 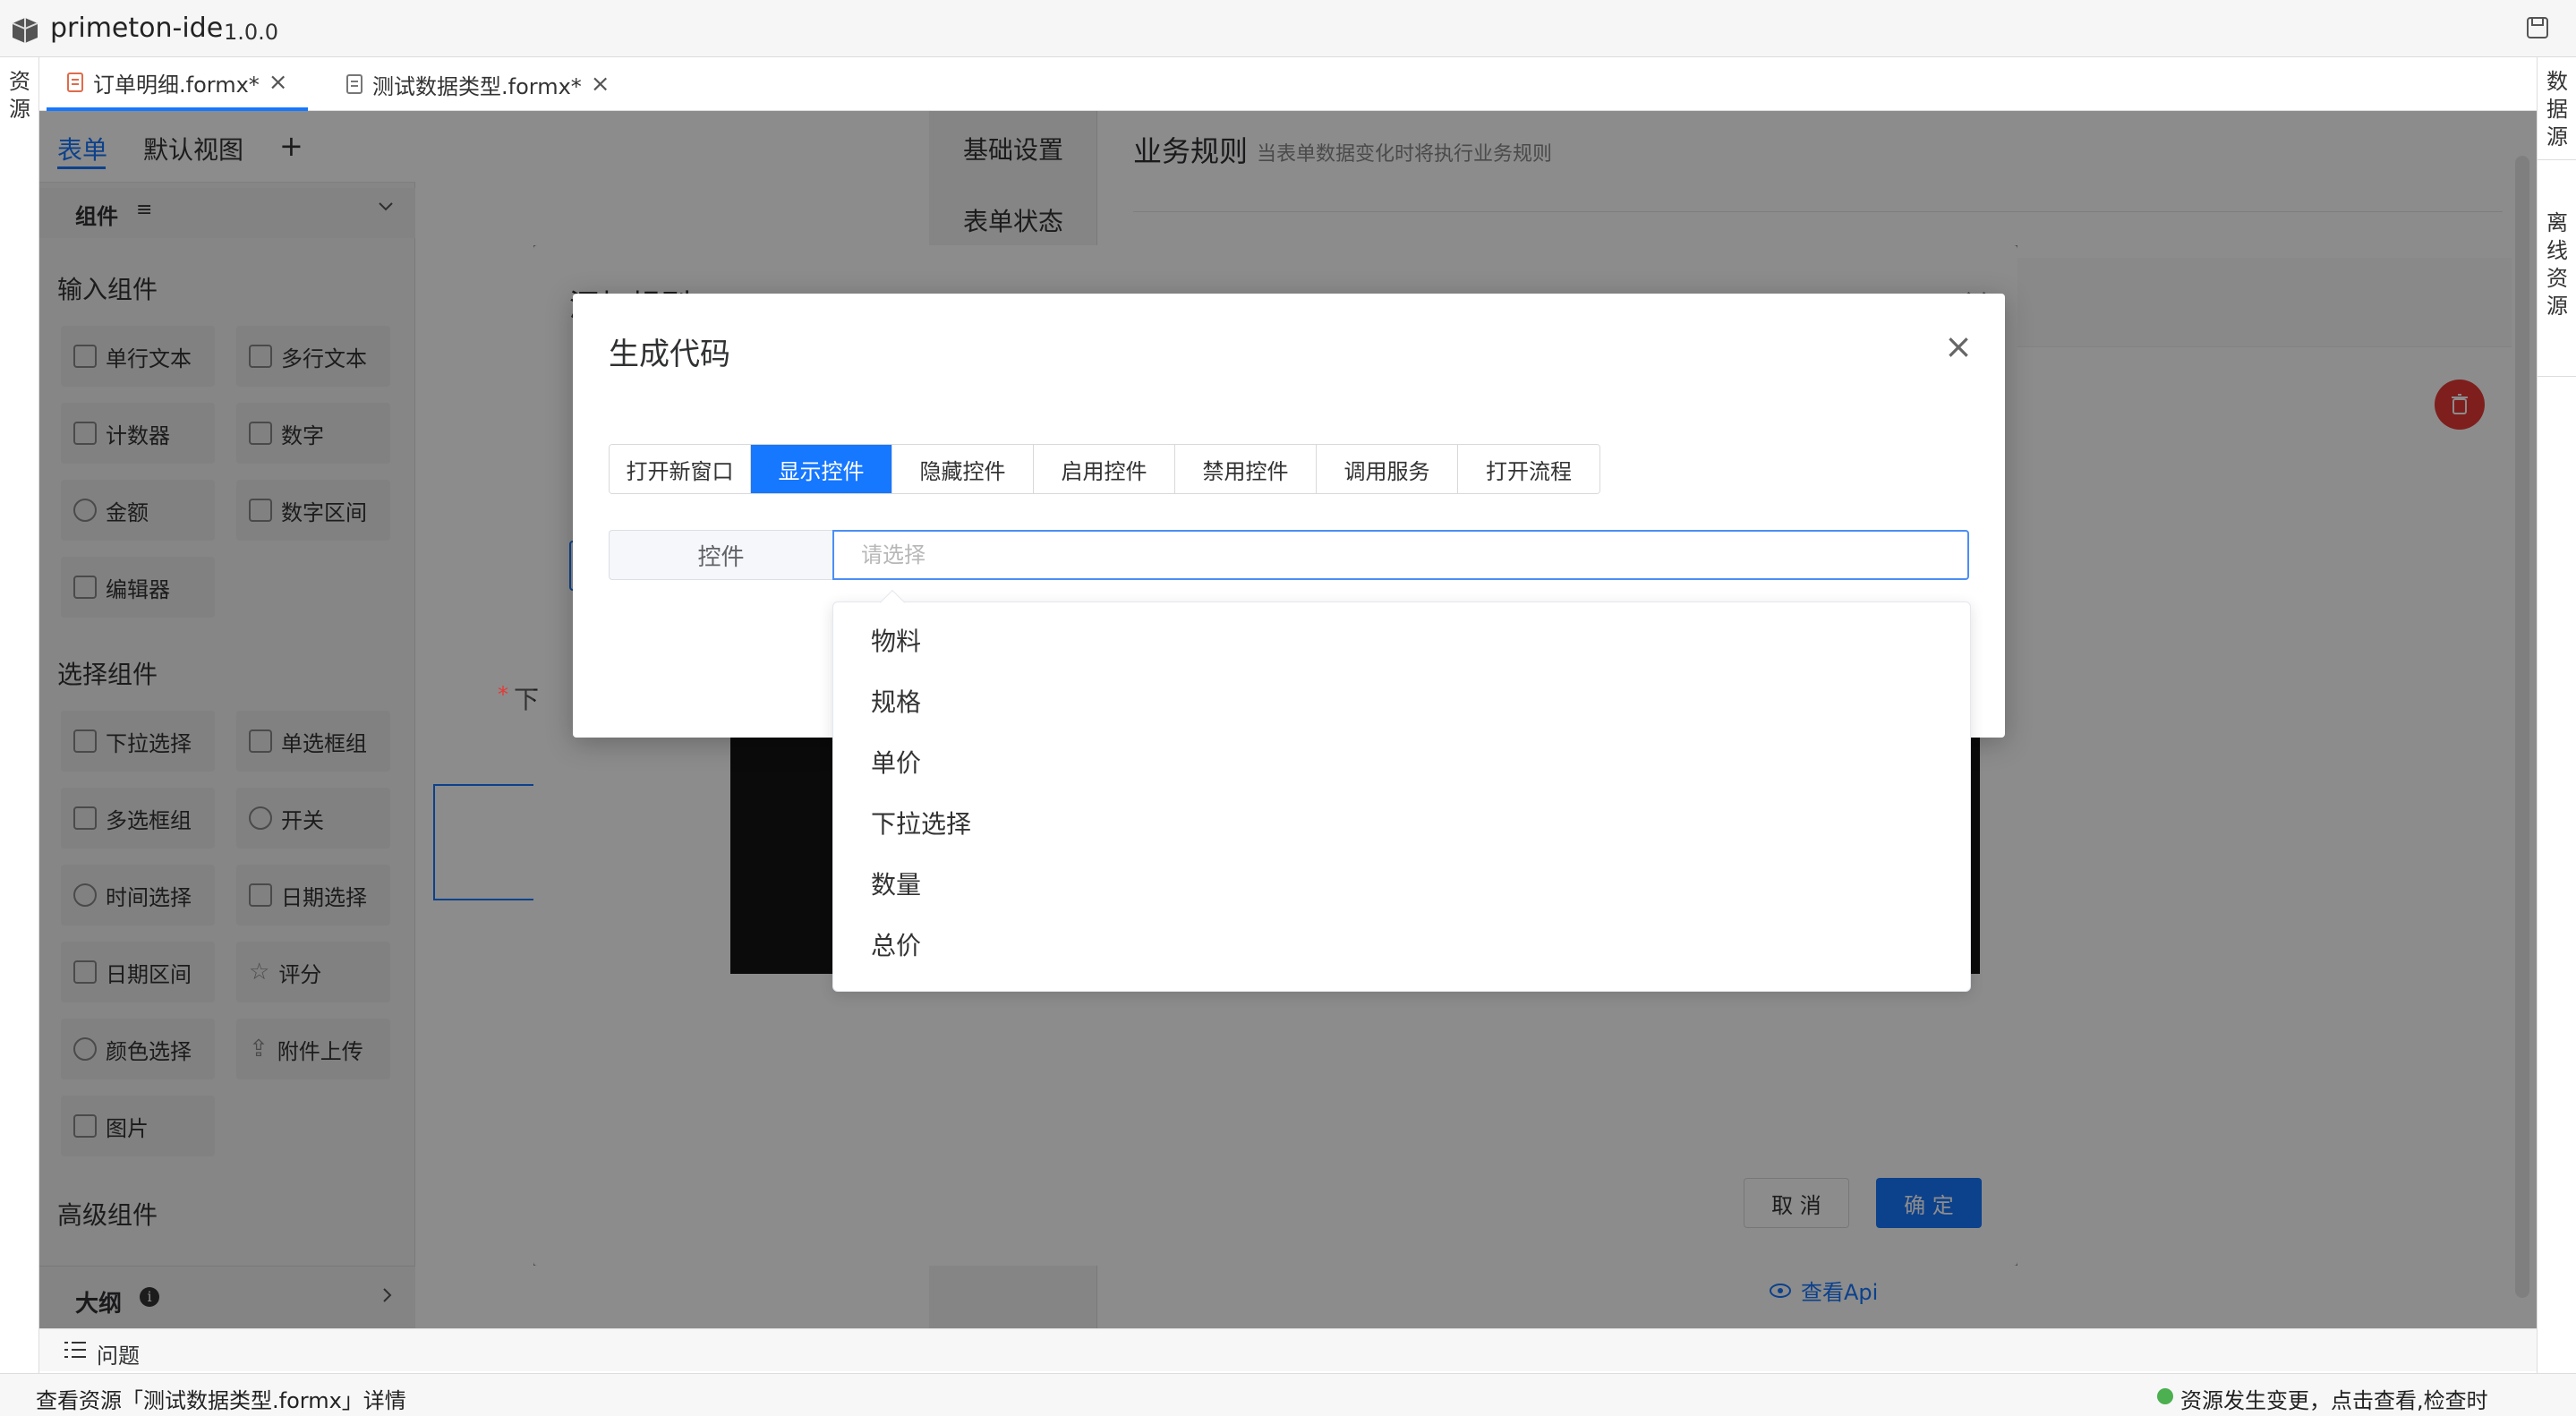 I want to click on tab-label: 订单明细.formx*, so click(x=176, y=85).